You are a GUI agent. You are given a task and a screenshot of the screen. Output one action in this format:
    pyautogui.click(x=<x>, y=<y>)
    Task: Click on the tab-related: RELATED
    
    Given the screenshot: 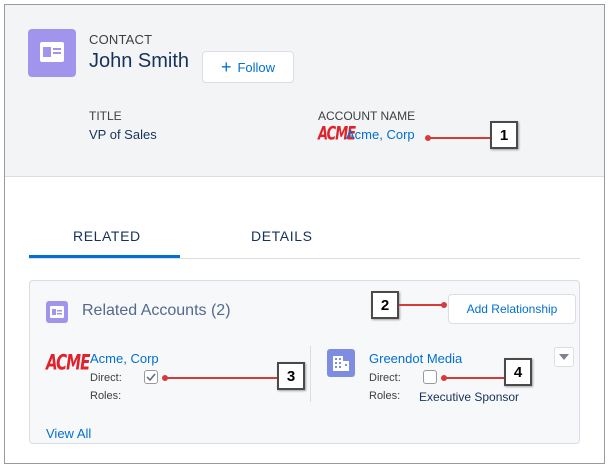 What is the action you would take?
    pyautogui.click(x=107, y=236)
    